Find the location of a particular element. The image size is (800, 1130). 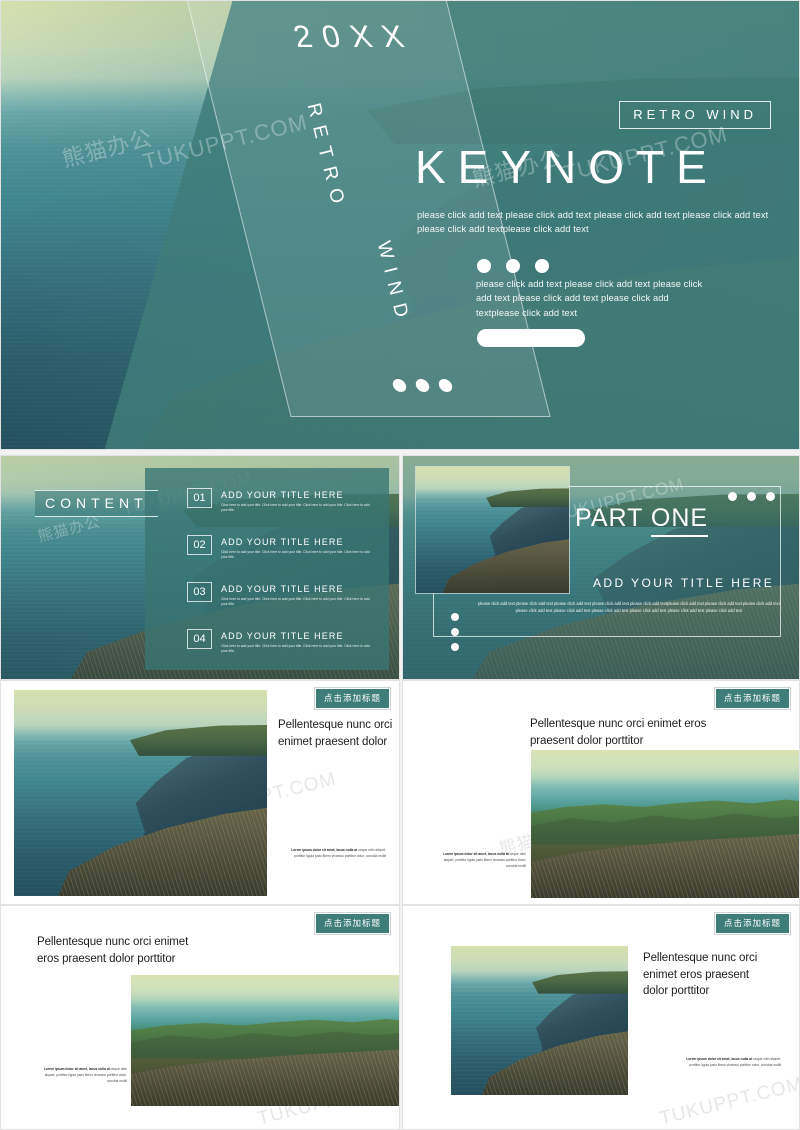

part-dot-column is located at coordinates (455, 632).